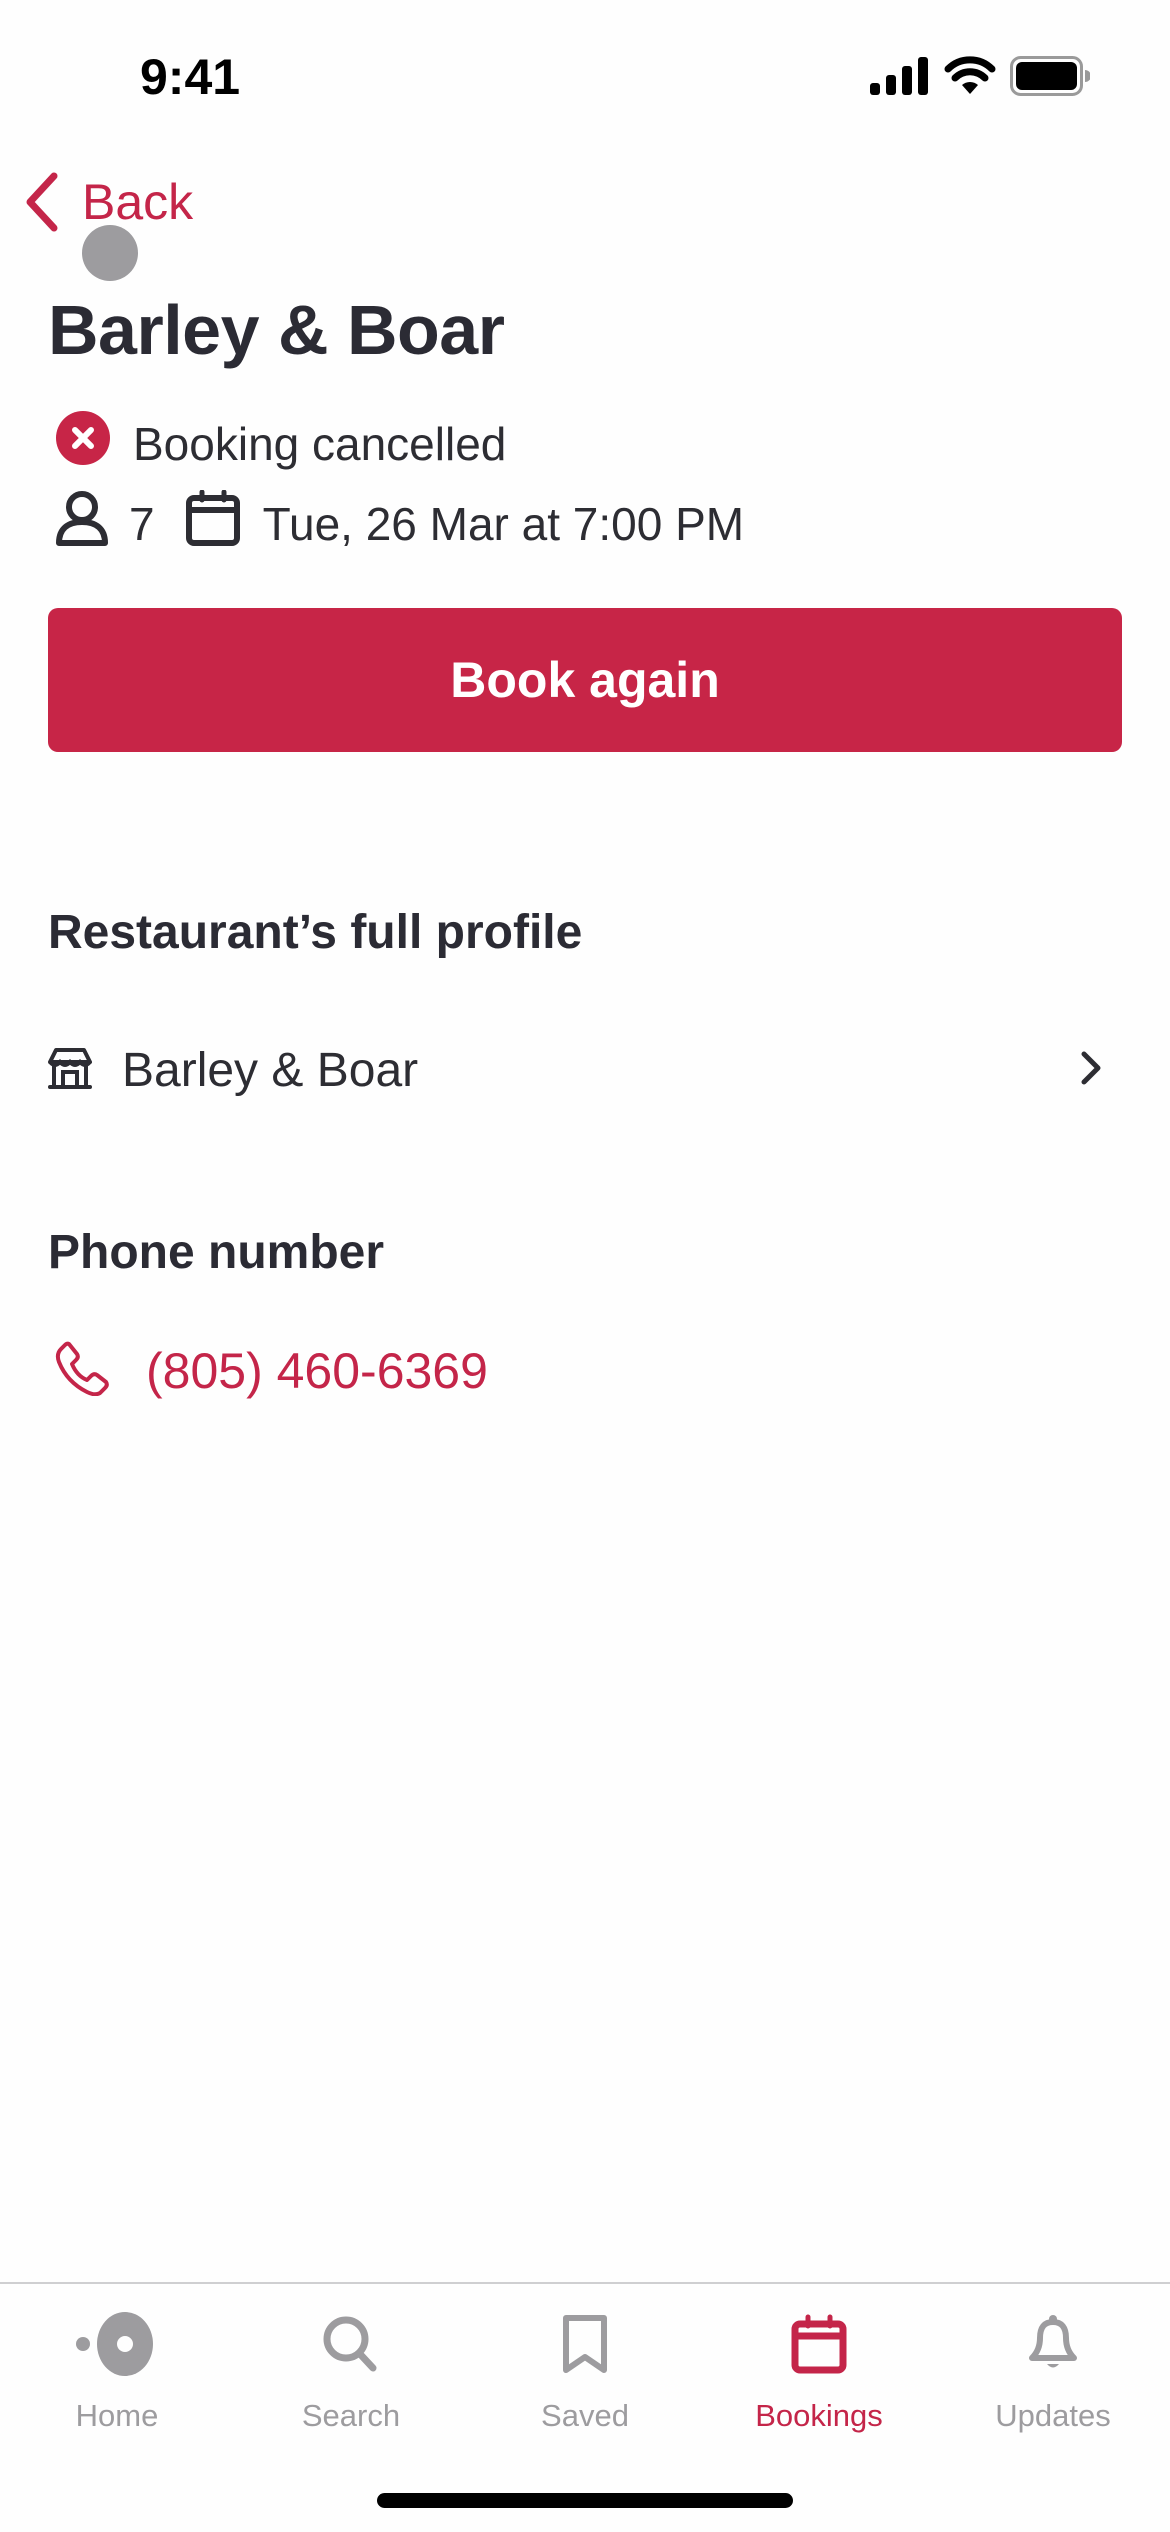 This screenshot has height=2532, width=1170. I want to click on booking-status: Booking cancelled, so click(280, 443).